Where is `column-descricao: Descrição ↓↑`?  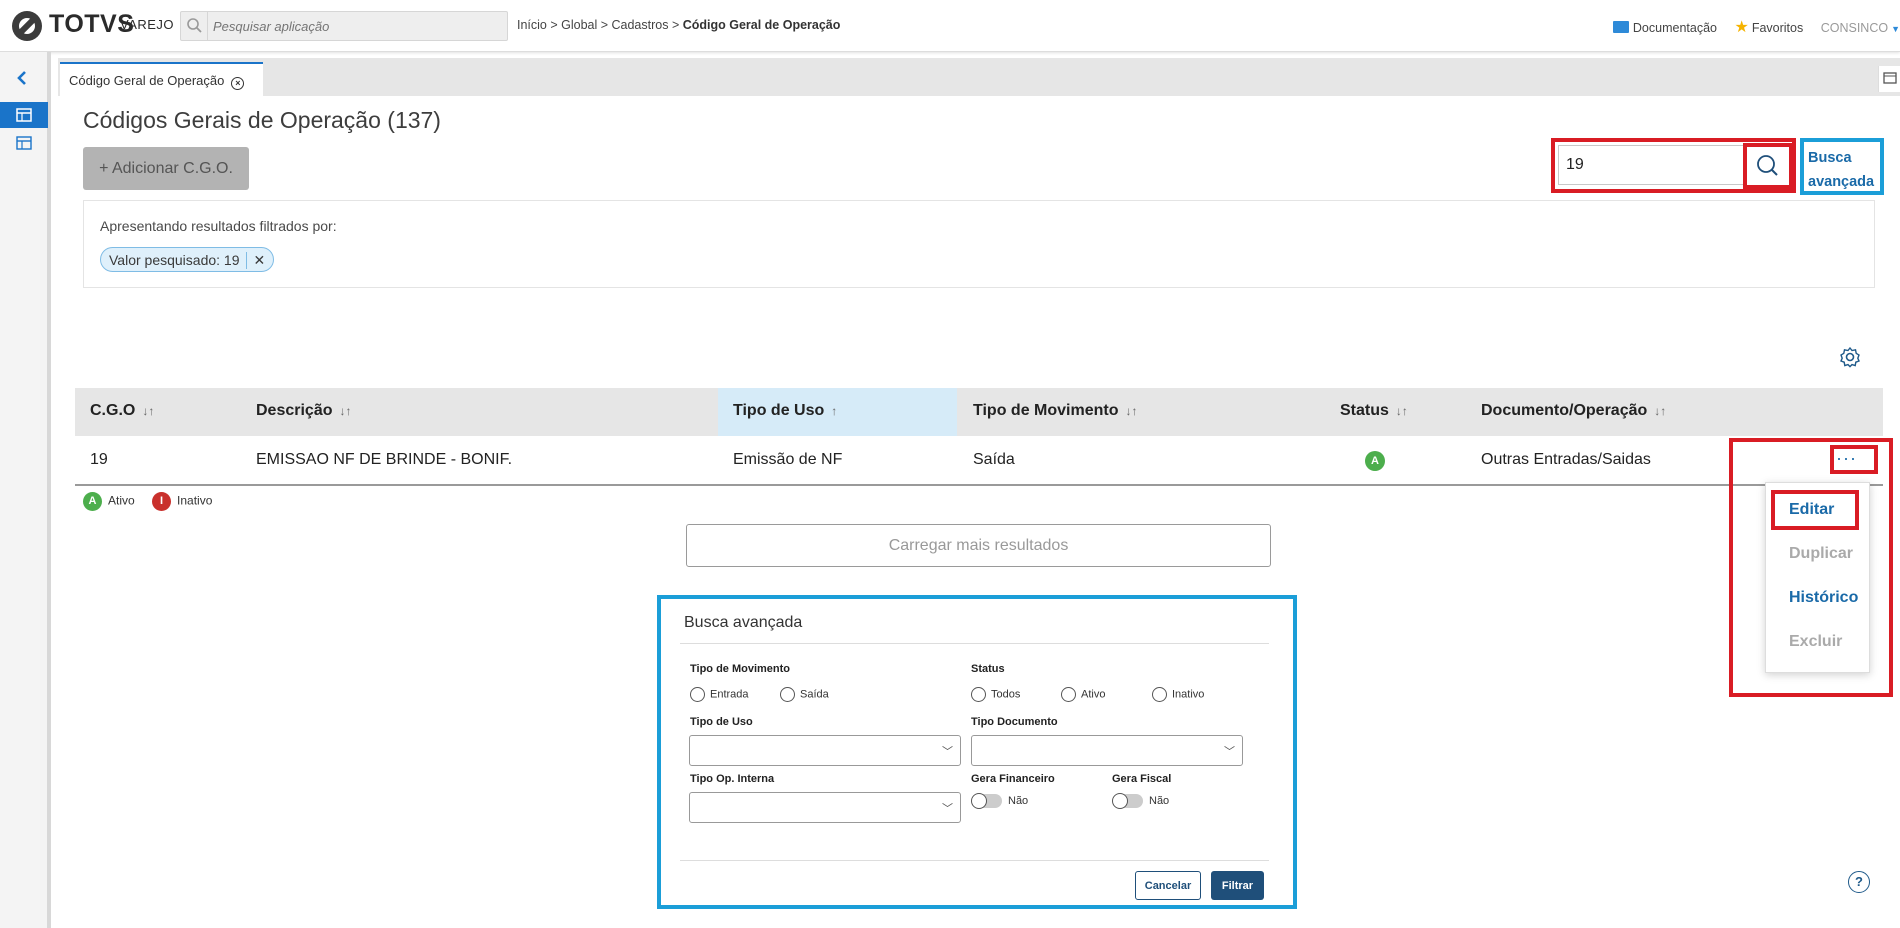 column-descricao: Descrição ↓↑ is located at coordinates (304, 411).